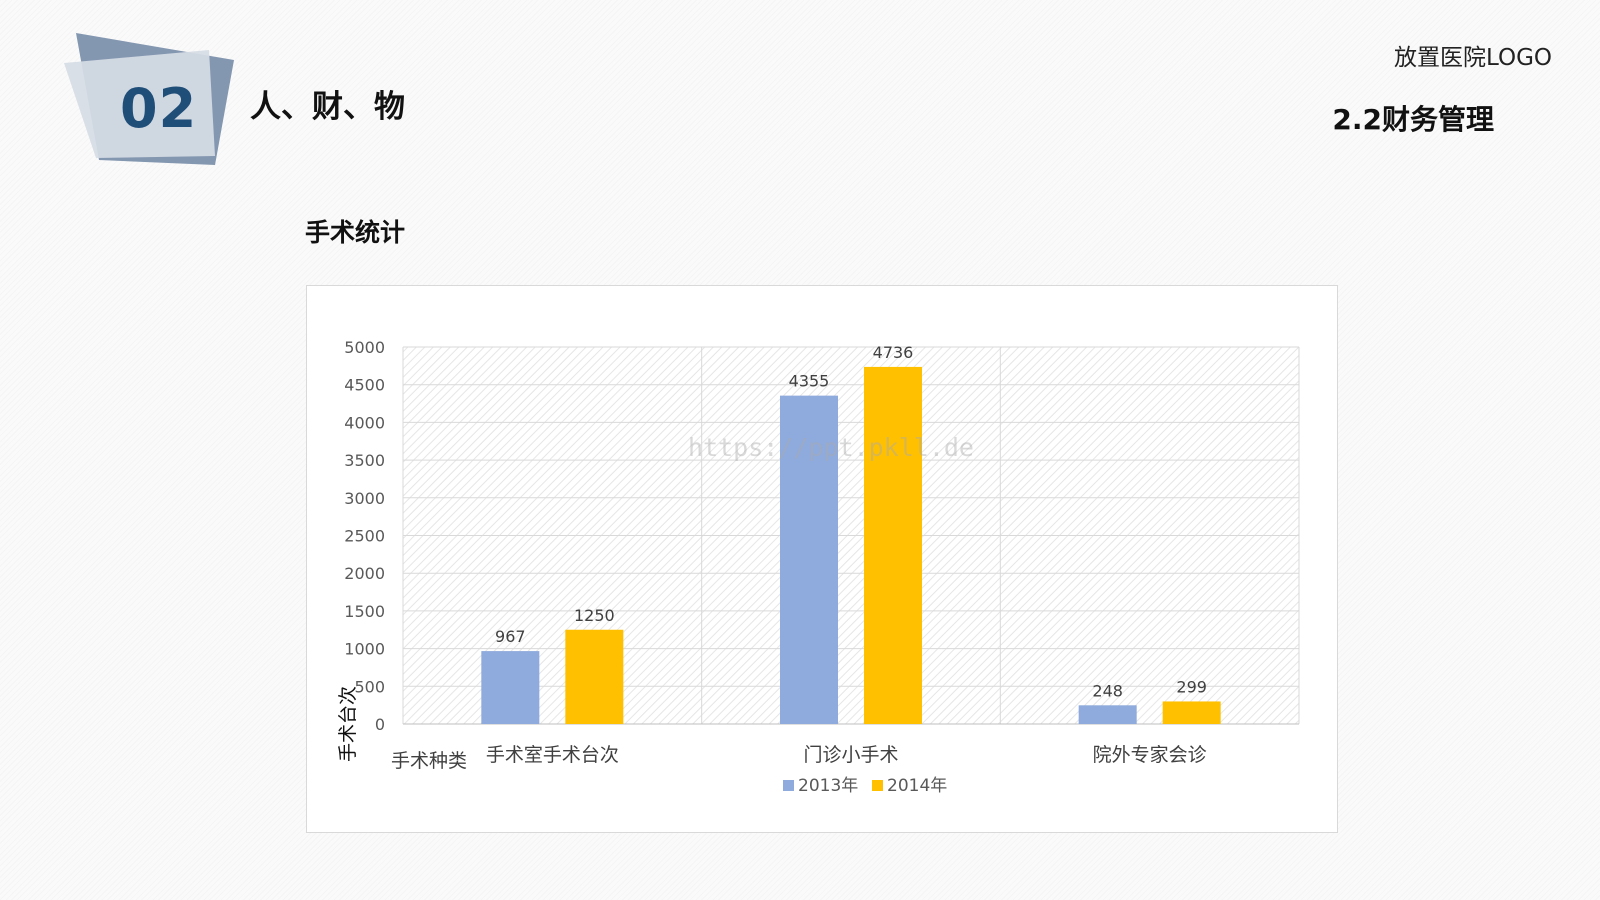 The image size is (1600, 900). What do you see at coordinates (364, 347) in the screenshot?
I see `y-tick-label: 5000` at bounding box center [364, 347].